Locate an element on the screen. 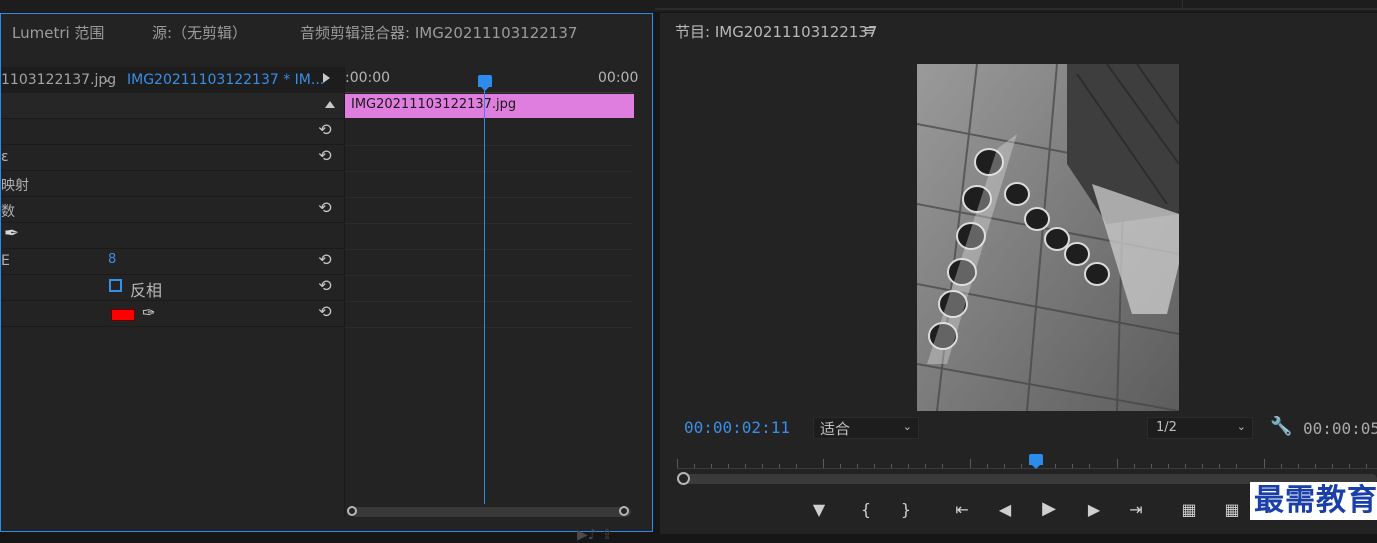 The image size is (1377, 543). timeline-scrollbar is located at coordinates (491, 512).